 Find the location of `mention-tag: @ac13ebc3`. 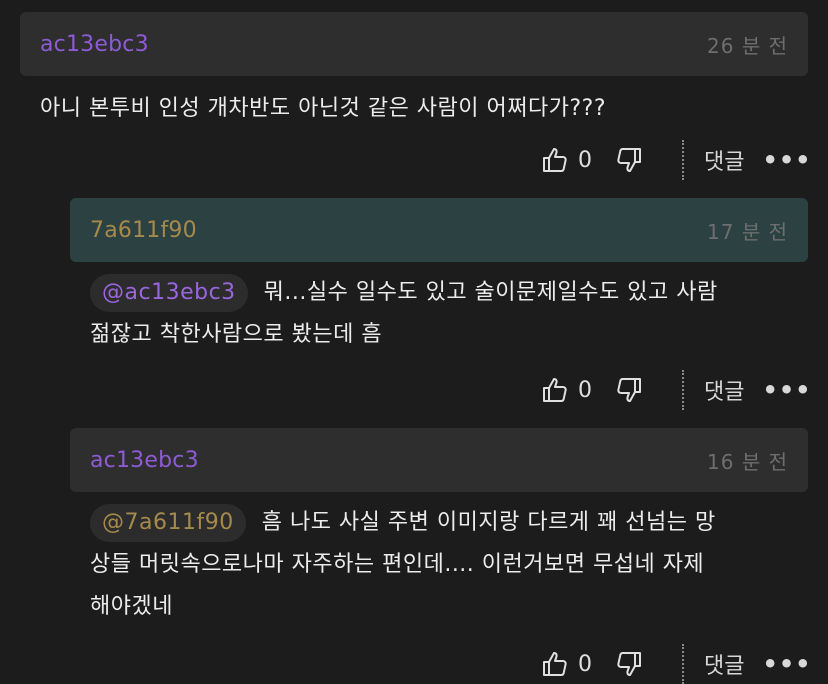

mention-tag: @ac13ebc3 is located at coordinates (169, 293).